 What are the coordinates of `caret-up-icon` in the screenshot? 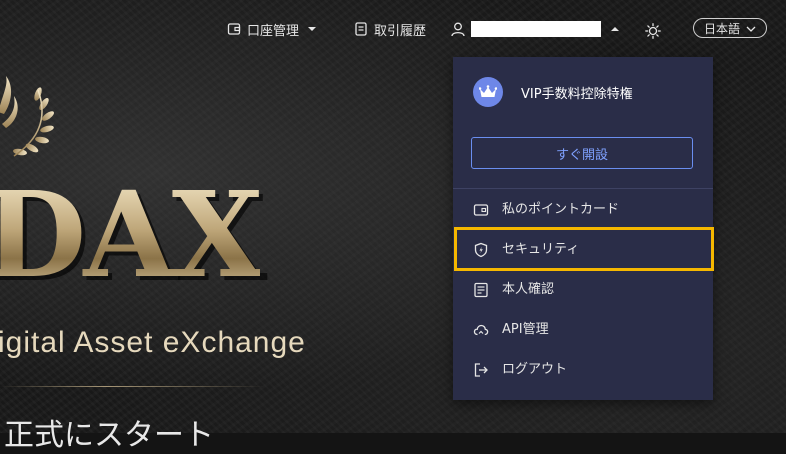 It's located at (615, 29).